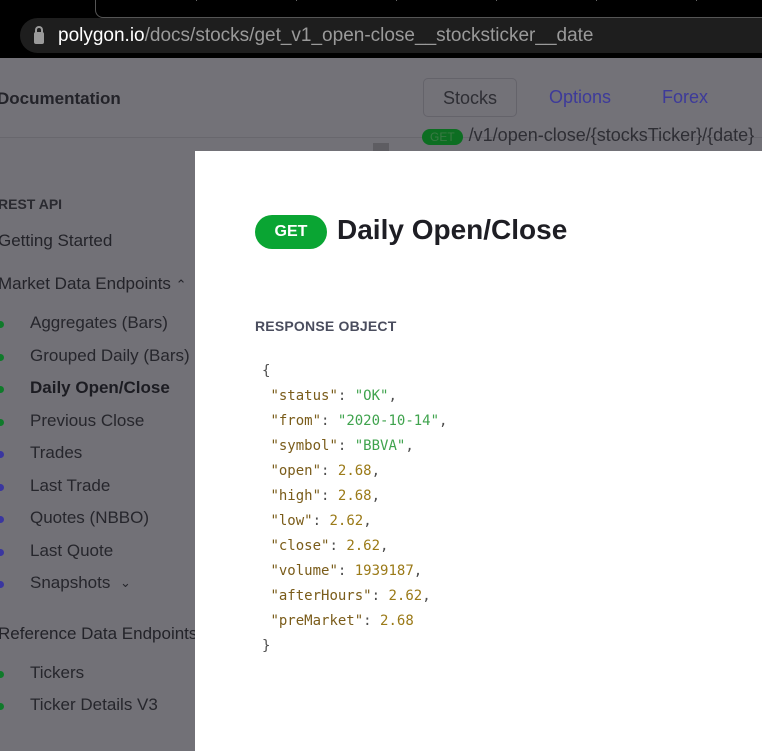 The width and height of the screenshot is (762, 751). I want to click on sidebar-getting-started: Getting Started, so click(56, 241).